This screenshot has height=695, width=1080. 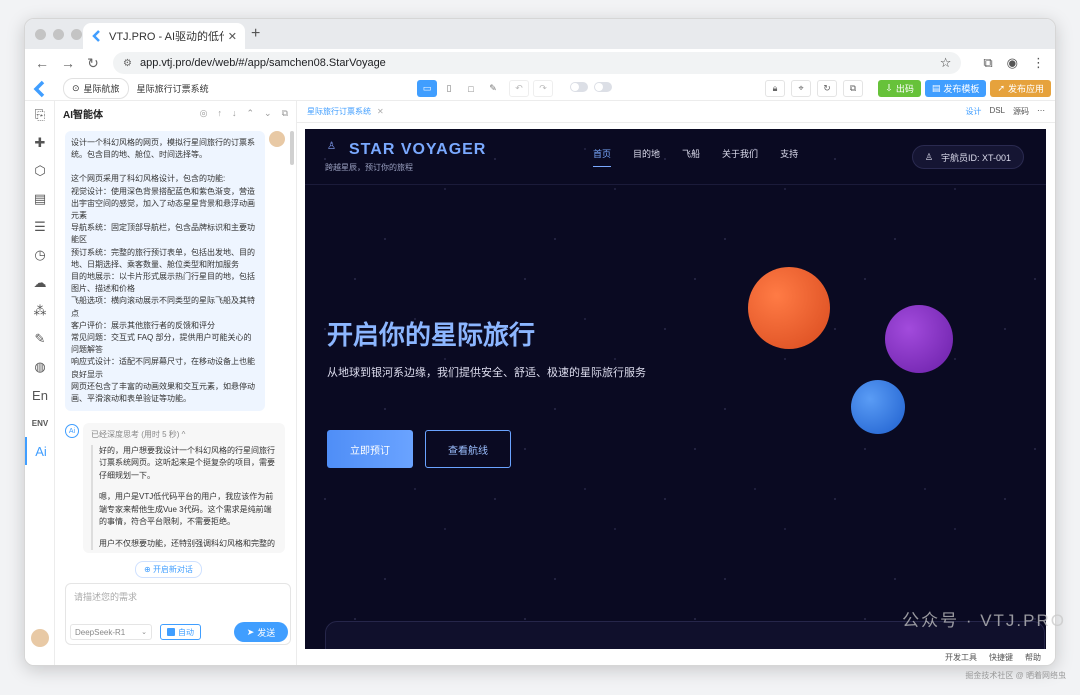 I want to click on close-tab-icon: ✕, so click(x=232, y=36).